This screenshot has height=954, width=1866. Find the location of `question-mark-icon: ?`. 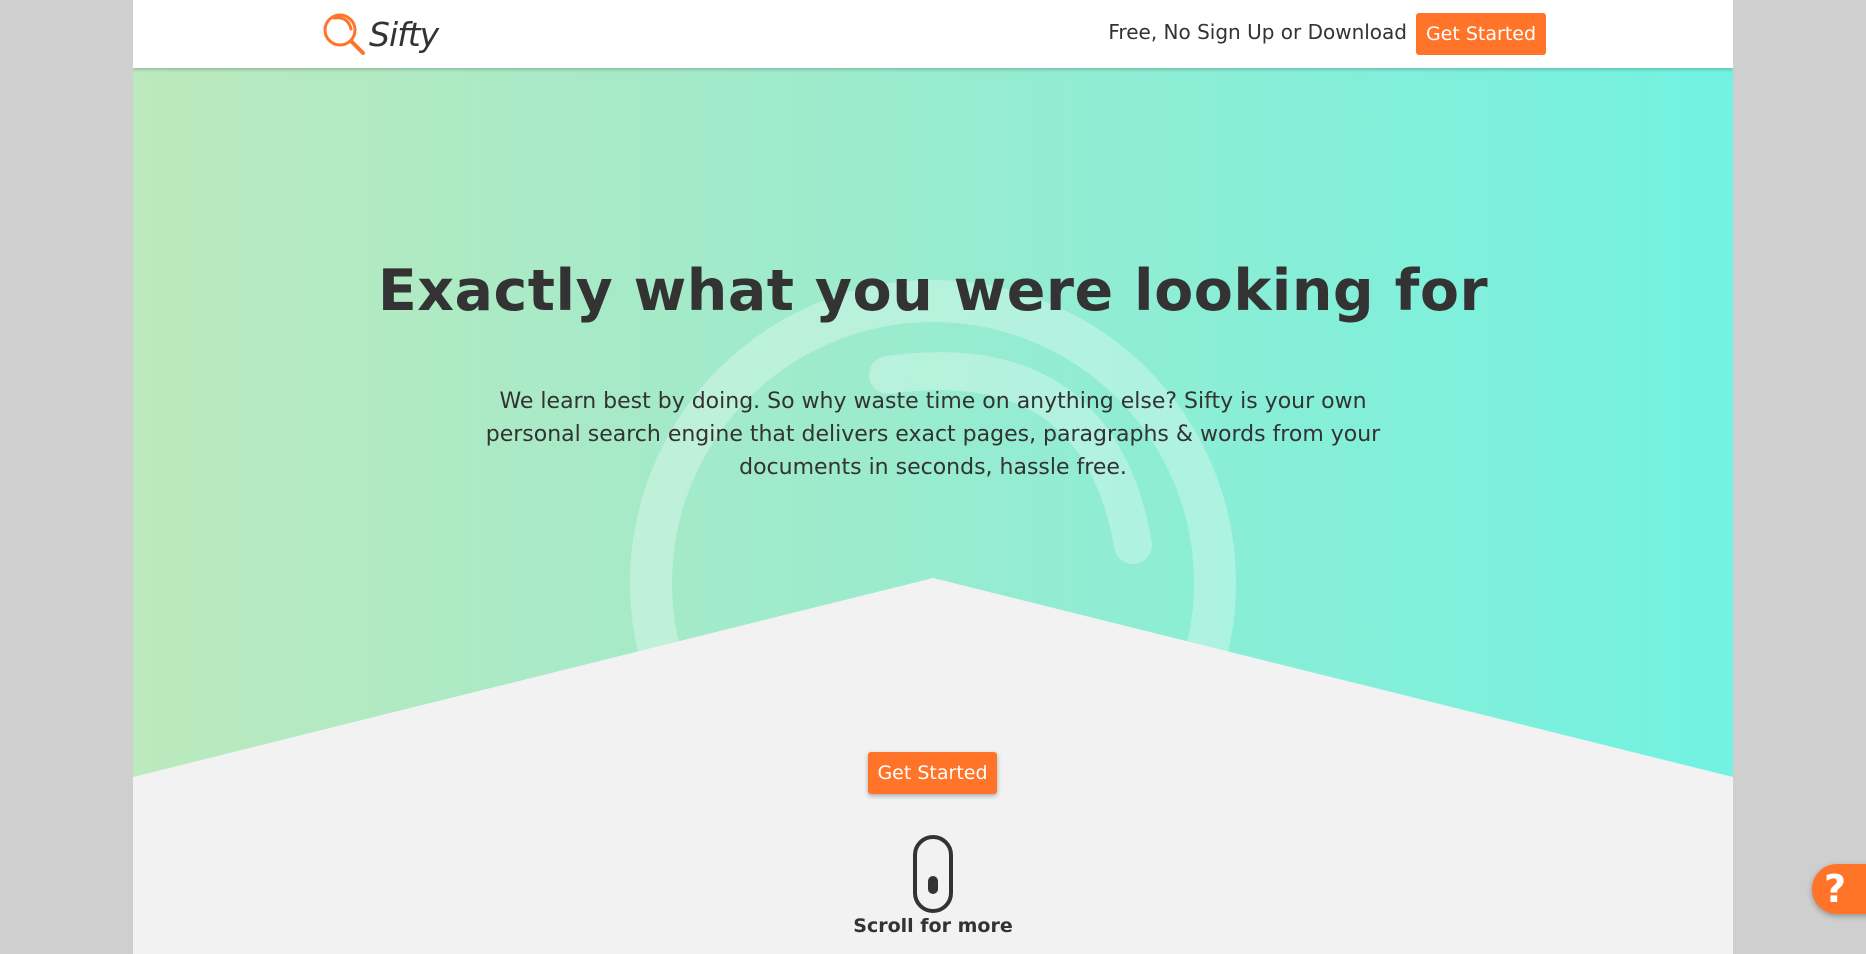

question-mark-icon: ? is located at coordinates (1835, 889).